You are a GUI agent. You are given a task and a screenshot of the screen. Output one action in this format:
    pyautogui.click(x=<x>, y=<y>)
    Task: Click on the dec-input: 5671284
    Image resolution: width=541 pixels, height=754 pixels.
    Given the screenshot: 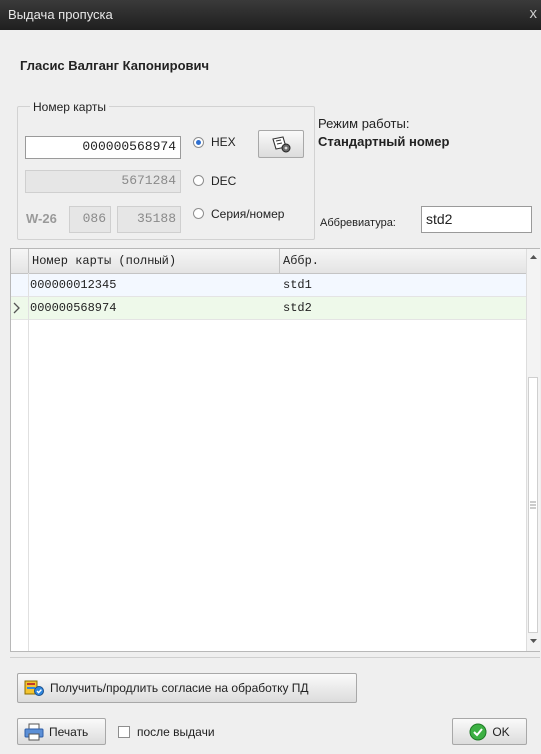 What is the action you would take?
    pyautogui.click(x=103, y=181)
    